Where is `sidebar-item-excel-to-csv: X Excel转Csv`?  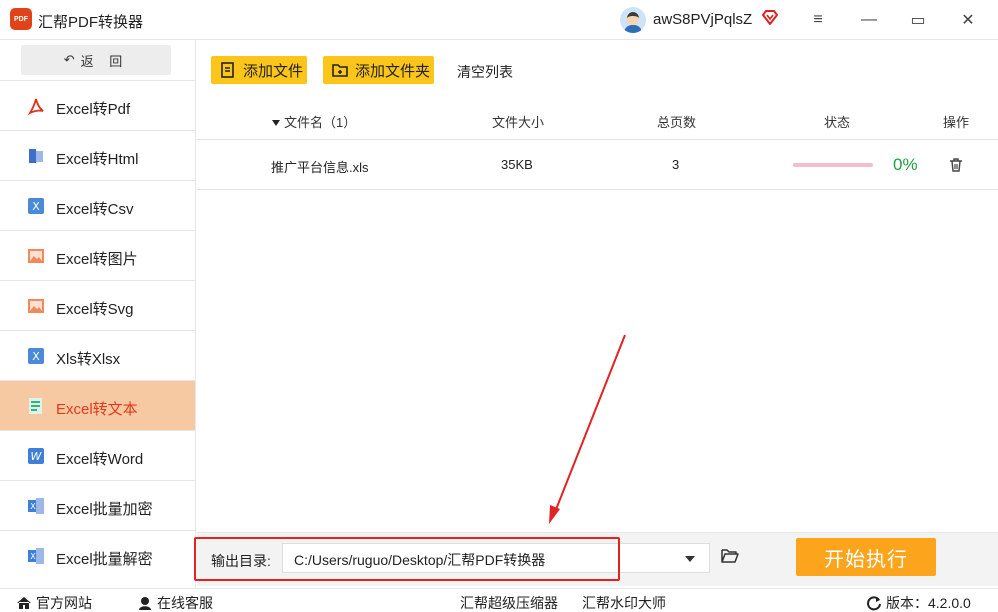 sidebar-item-excel-to-csv: X Excel转Csv is located at coordinates (97, 205).